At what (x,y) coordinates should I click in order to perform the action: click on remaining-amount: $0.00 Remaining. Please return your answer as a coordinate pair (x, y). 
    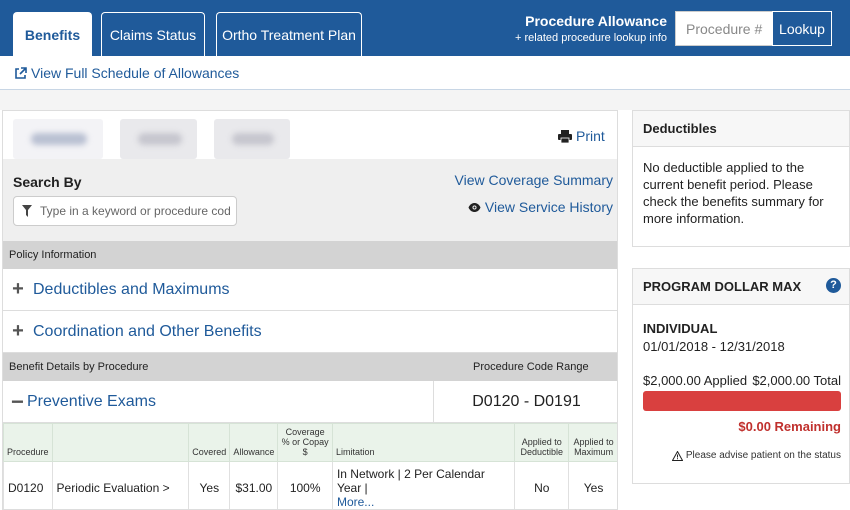
    Looking at the image, I should click on (789, 426).